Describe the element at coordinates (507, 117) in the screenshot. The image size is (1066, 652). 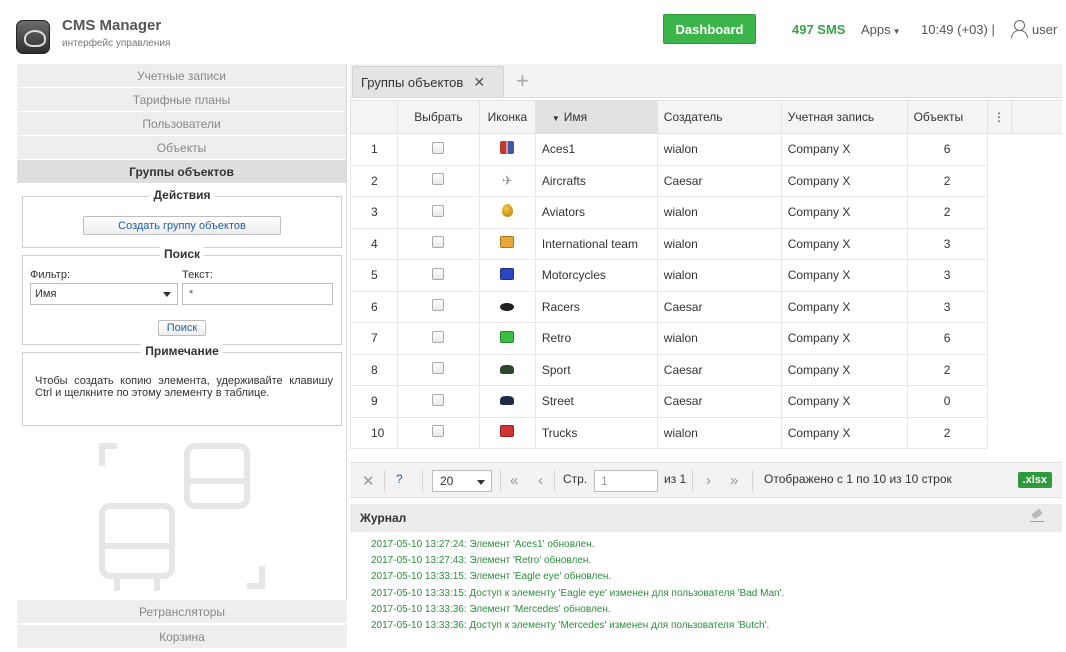
I see `col-icon: Иконка` at that location.